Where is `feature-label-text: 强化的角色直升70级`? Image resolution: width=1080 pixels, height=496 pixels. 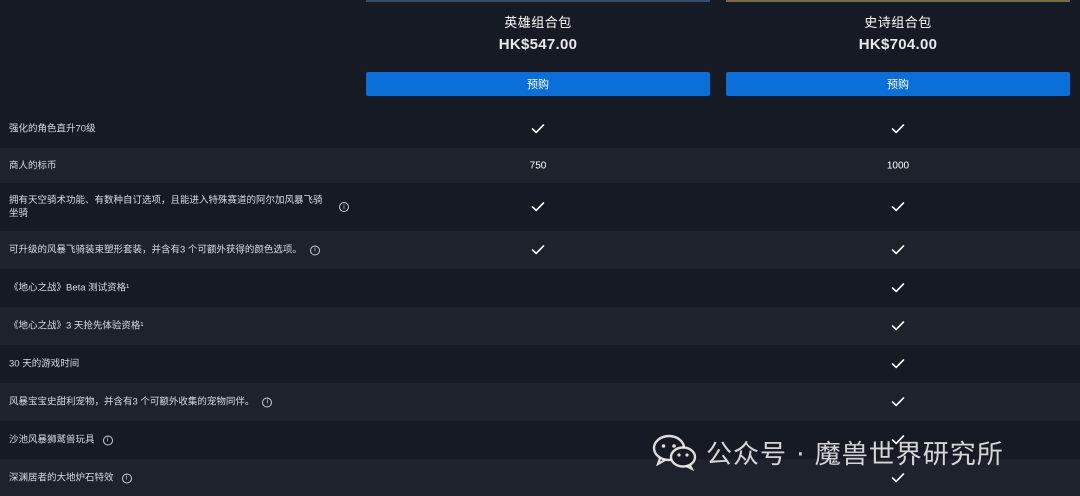 feature-label-text: 强化的角色直升70级 is located at coordinates (52, 129).